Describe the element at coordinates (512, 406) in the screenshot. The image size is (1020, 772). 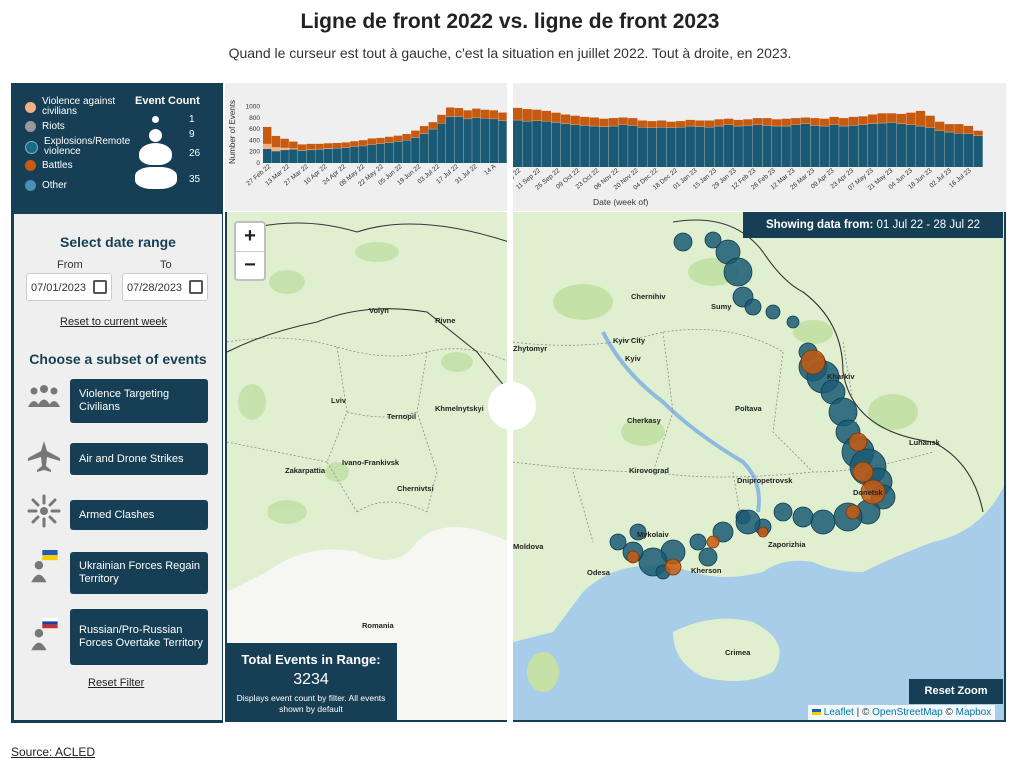
I see `comparison-slider-handle` at that location.